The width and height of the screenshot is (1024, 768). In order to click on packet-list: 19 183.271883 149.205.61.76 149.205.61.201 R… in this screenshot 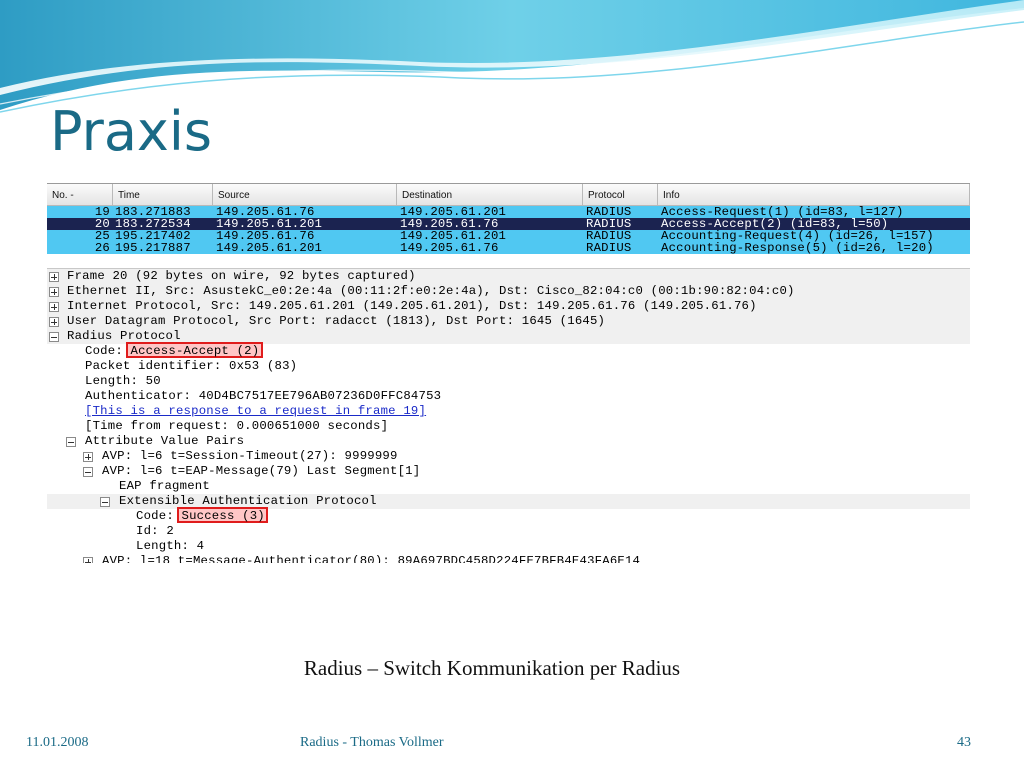, I will do `click(508, 230)`.